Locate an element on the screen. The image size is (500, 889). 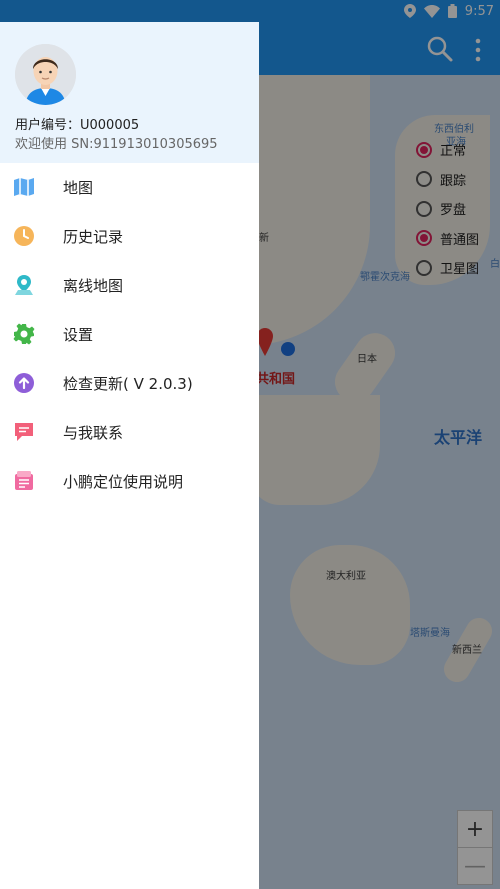
menu-item-instructions: 小鹏定位使用说明 is located at coordinates (129, 481).